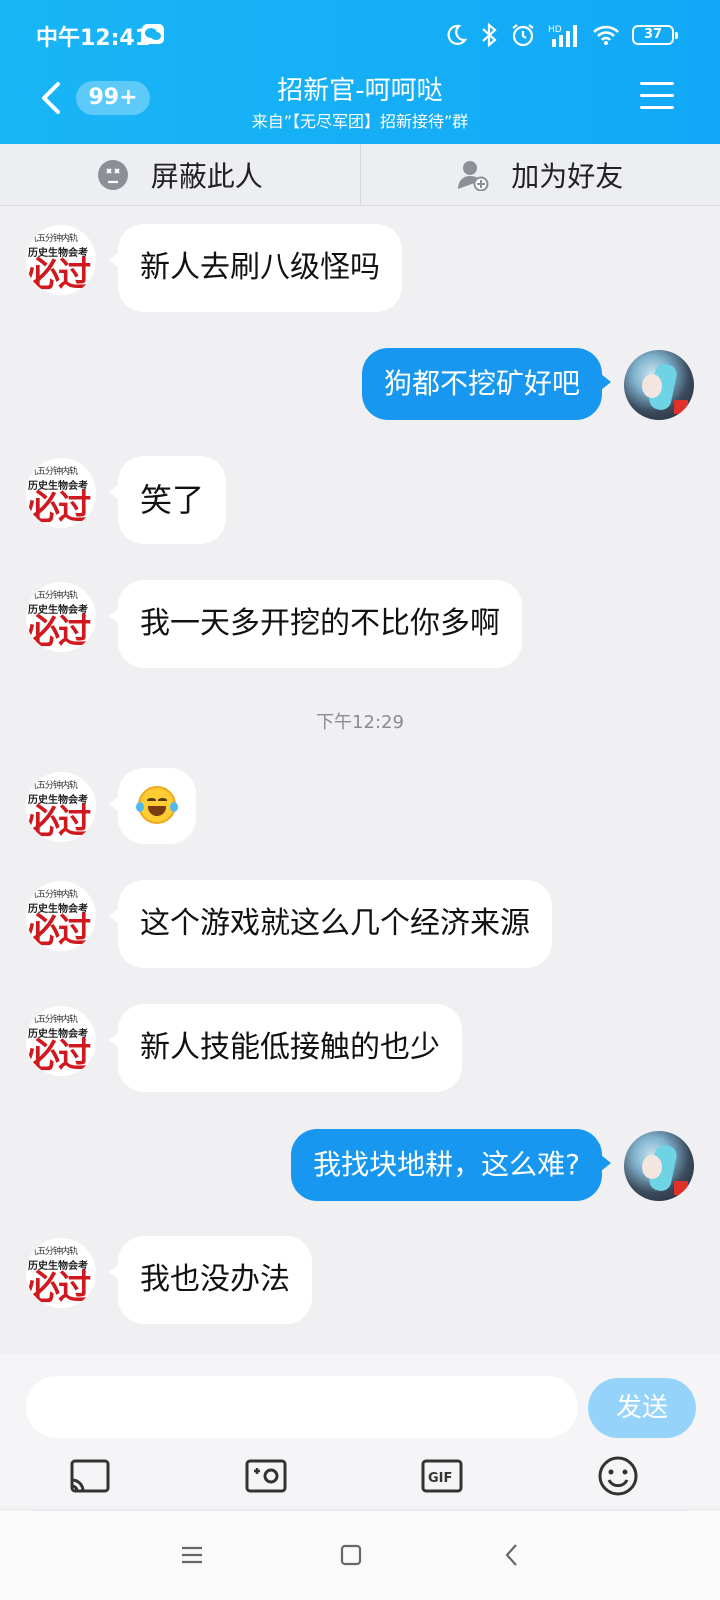  What do you see at coordinates (206, 176) in the screenshot?
I see `block-user-label: 屏蔽此人` at bounding box center [206, 176].